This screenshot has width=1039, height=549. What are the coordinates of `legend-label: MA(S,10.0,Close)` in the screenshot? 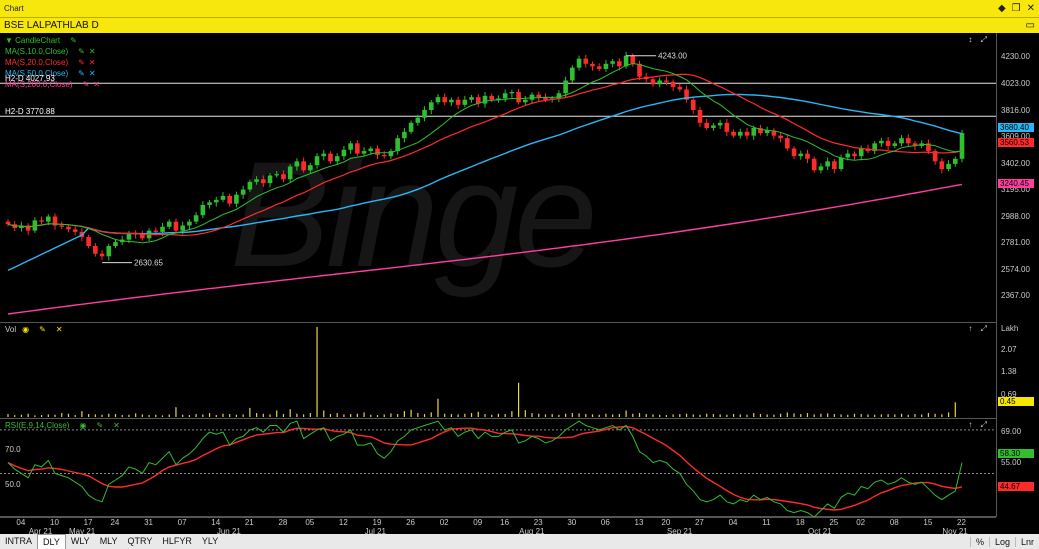 It's located at (37, 51).